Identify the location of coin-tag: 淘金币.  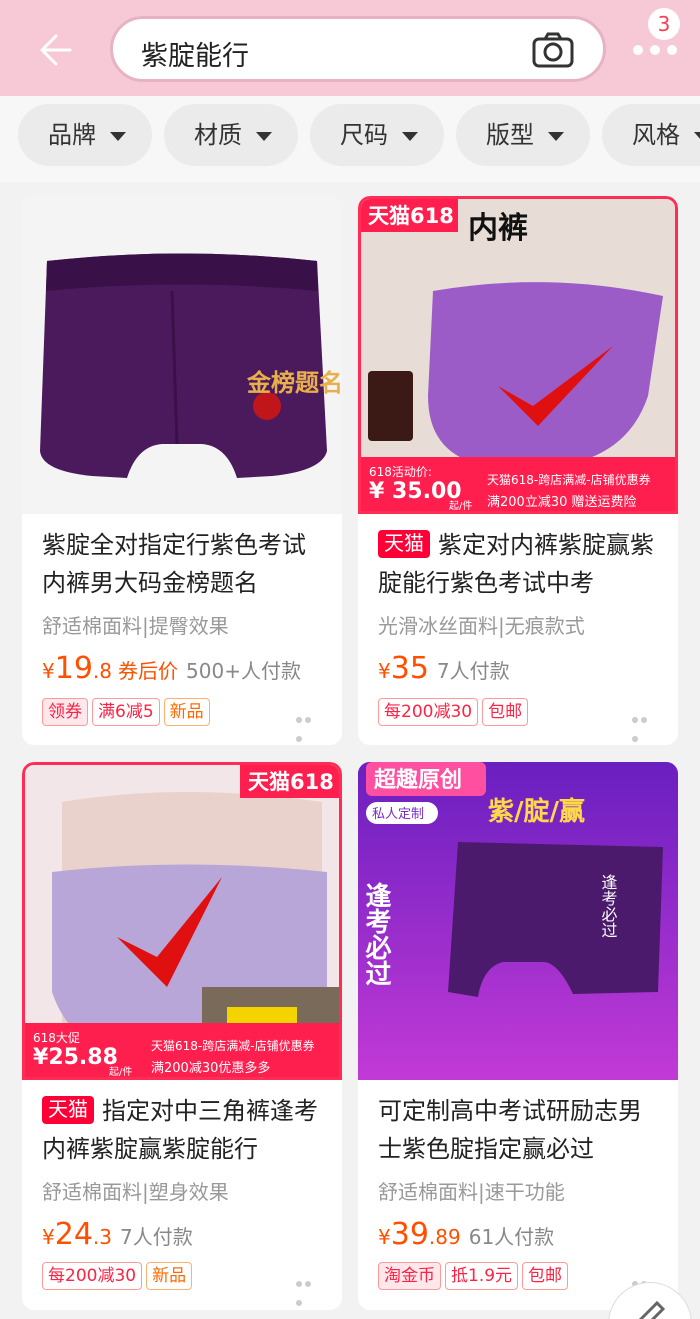
(409, 1276).